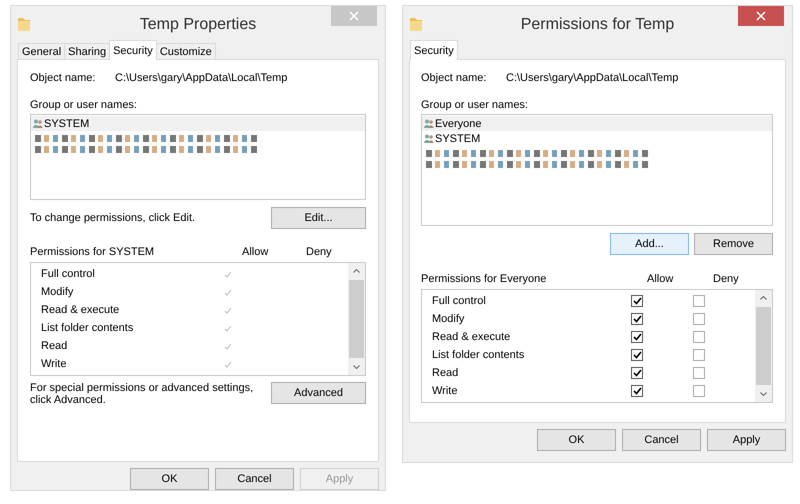  I want to click on user-list-item: Everyone, so click(597, 123).